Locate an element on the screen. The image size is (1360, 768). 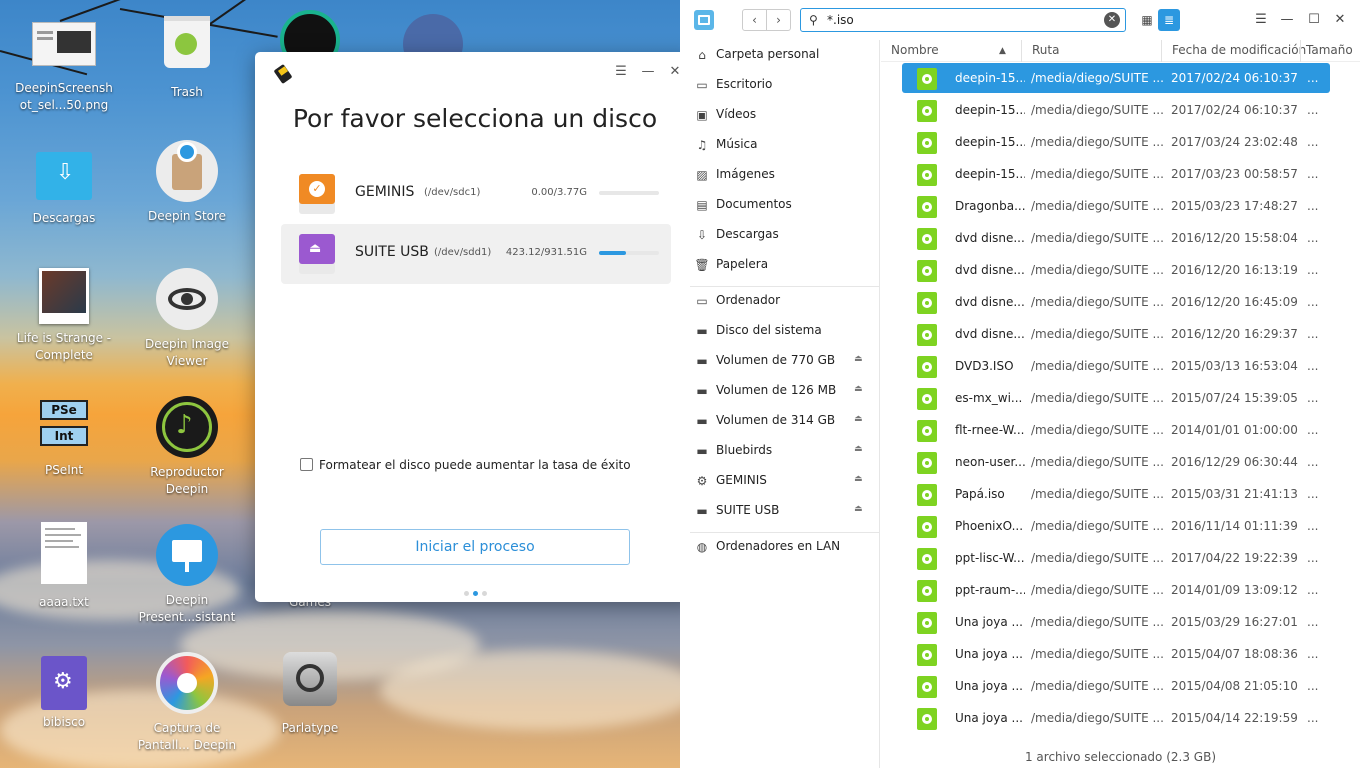
desktop-icon-deepin-store: Deepin Store is located at coordinates (187, 182).